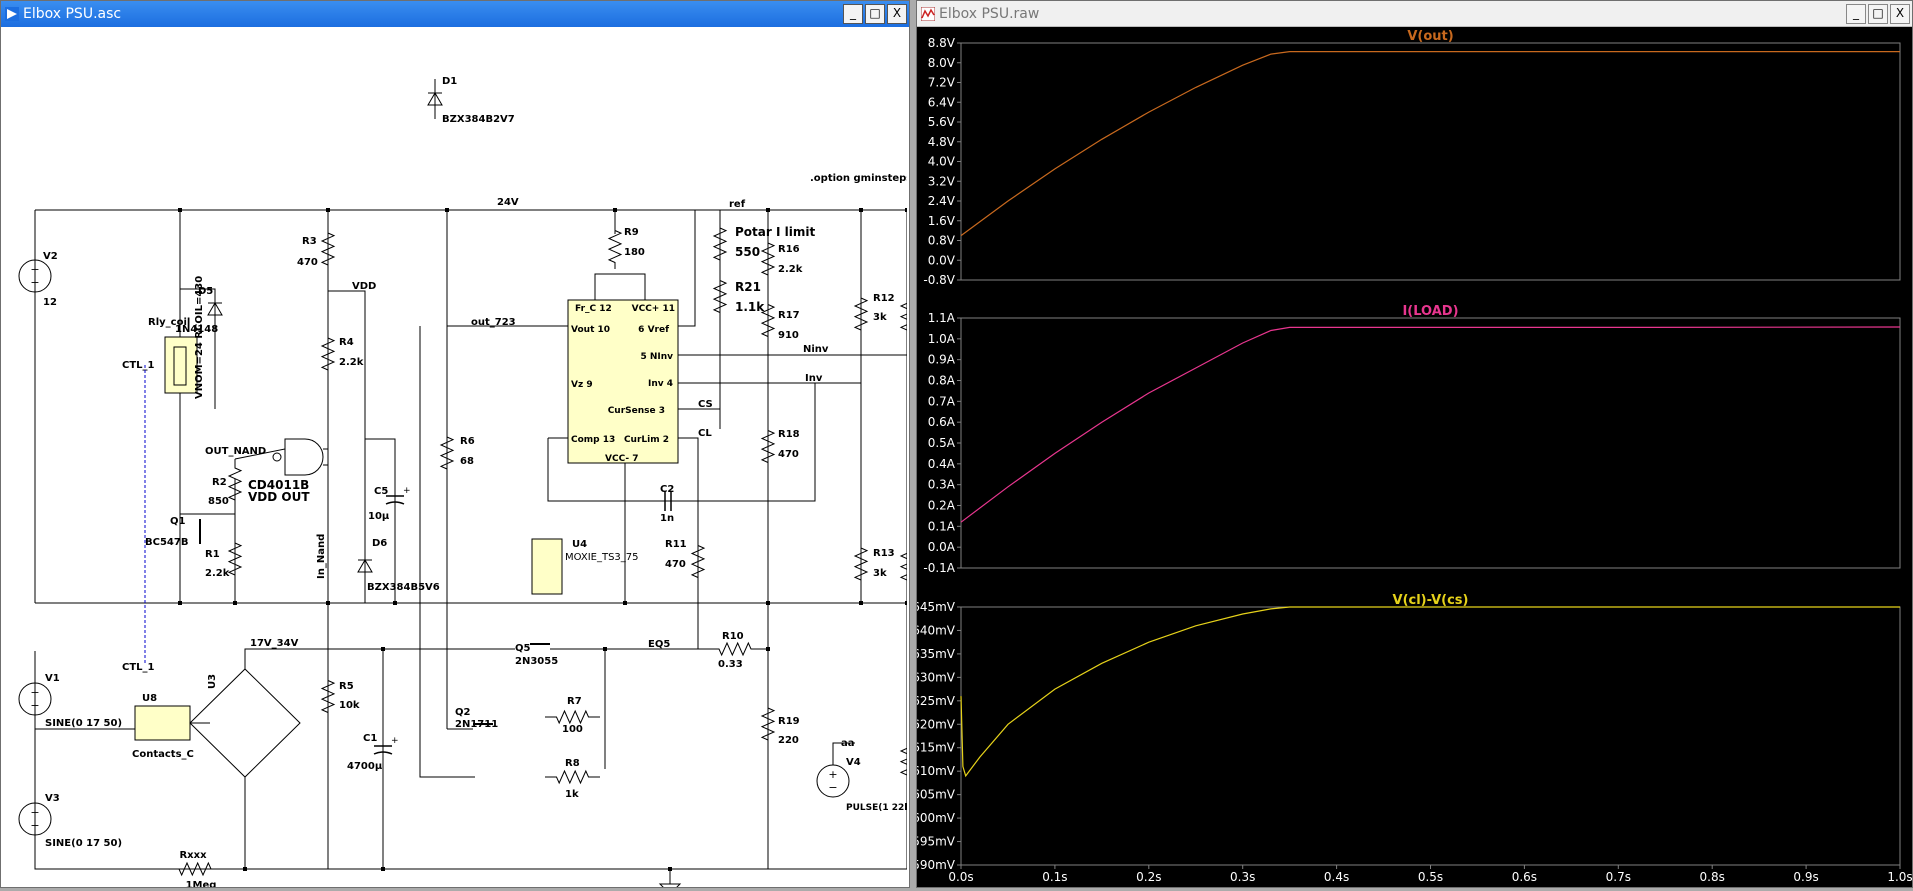 The width and height of the screenshot is (1913, 891). I want to click on r5-resistor, so click(328, 696).